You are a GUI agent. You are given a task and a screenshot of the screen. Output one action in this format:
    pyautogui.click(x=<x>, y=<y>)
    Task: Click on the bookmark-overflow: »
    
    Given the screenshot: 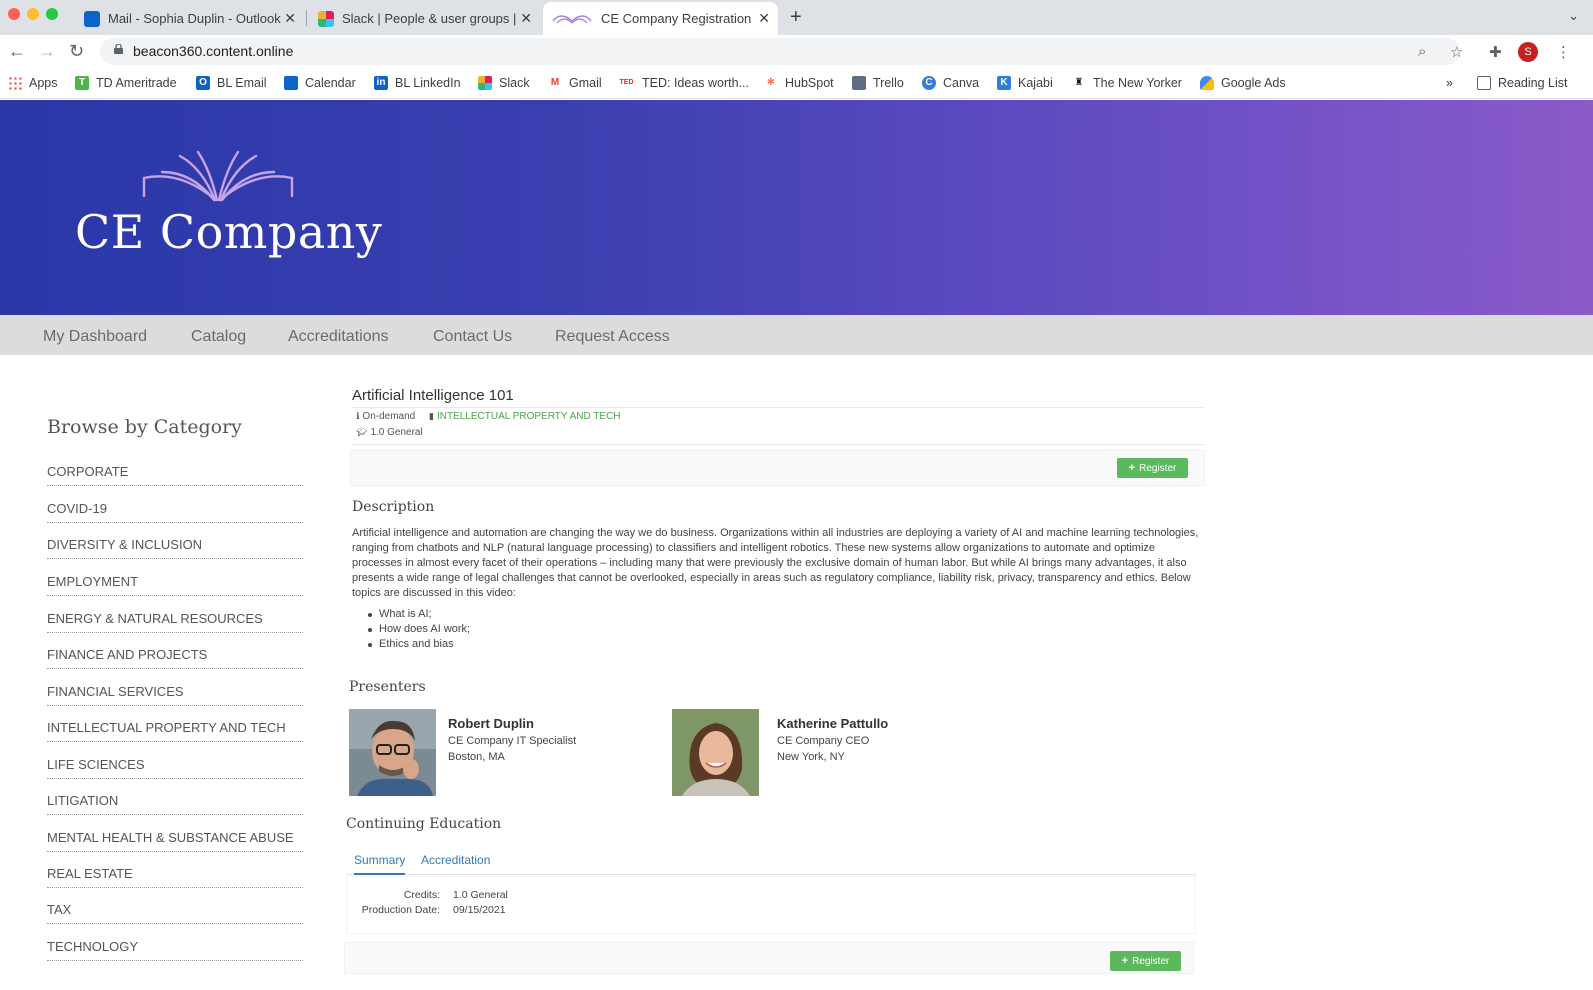 What is the action you would take?
    pyautogui.click(x=1449, y=83)
    